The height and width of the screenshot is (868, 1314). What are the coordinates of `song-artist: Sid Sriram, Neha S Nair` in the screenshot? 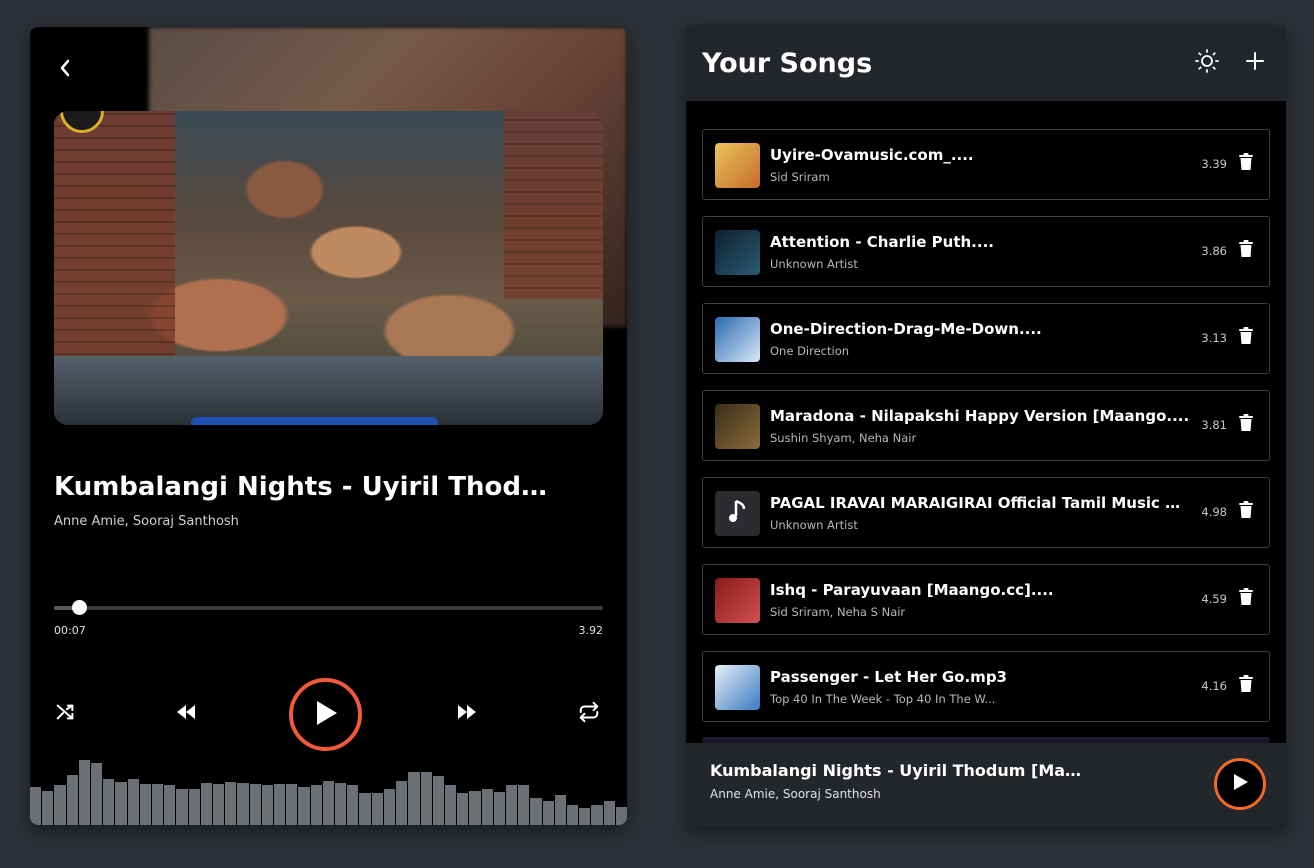 It's located at (838, 612).